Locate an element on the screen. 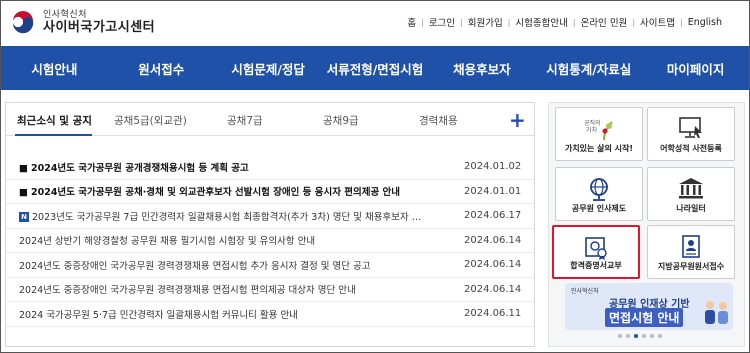 This screenshot has height=353, width=750. util-link-signup: 회원가입 is located at coordinates (485, 22).